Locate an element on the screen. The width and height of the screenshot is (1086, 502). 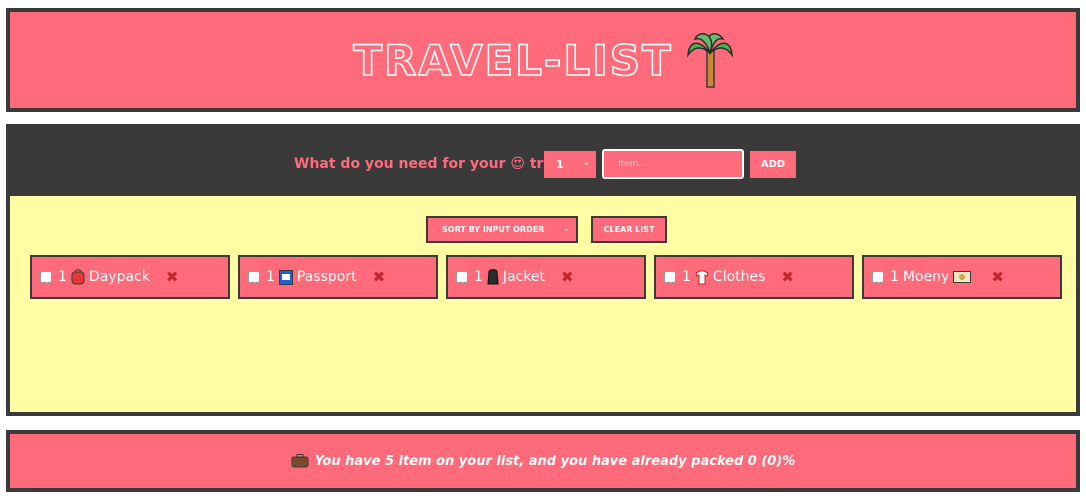
daypack-icon is located at coordinates (78, 277).